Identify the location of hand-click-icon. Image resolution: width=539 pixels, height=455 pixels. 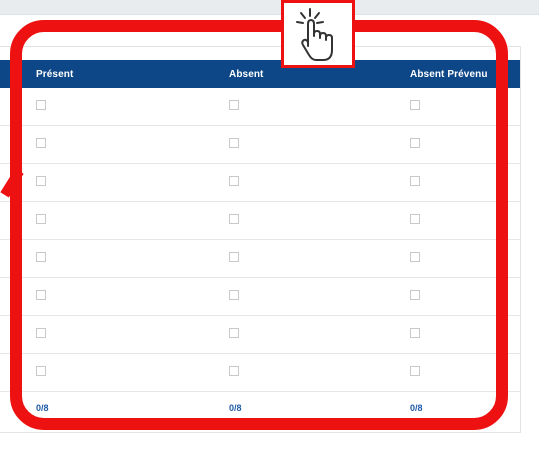
(314, 34).